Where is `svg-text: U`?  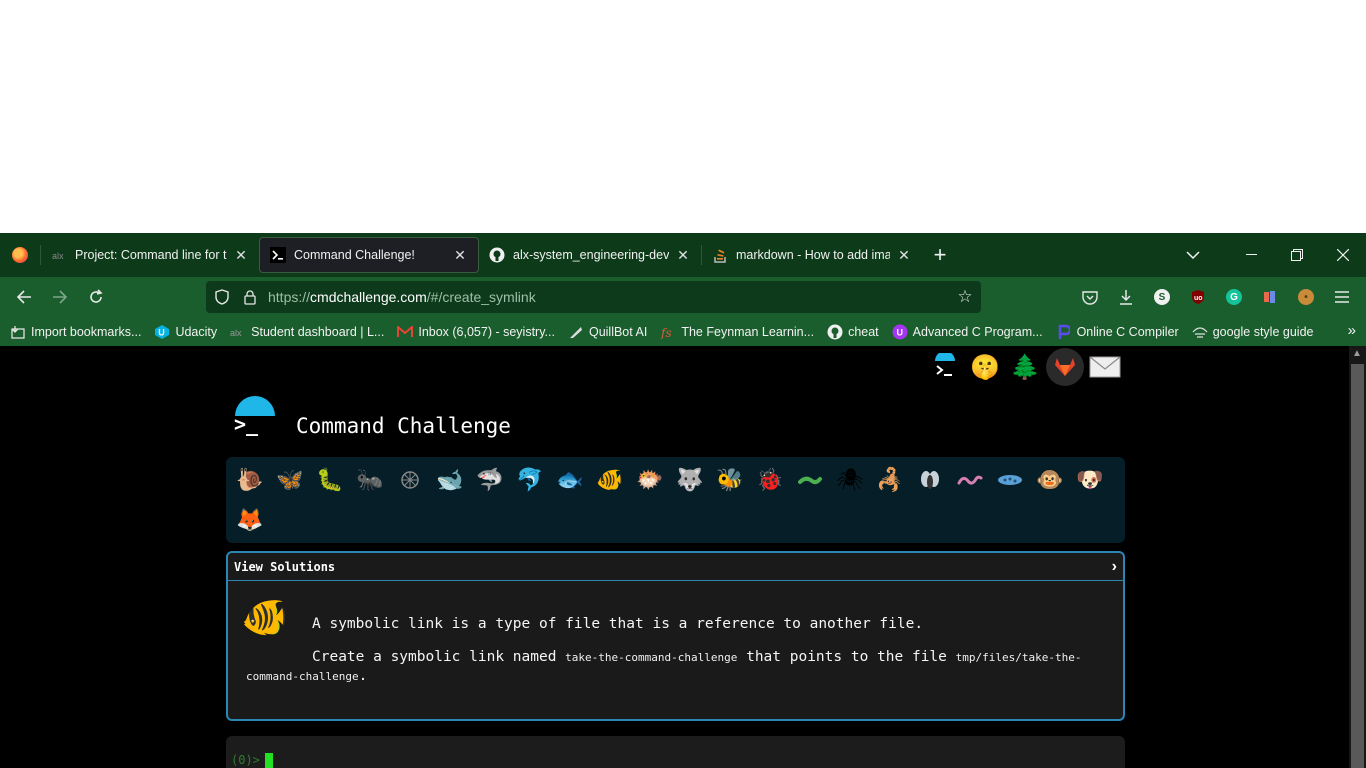 svg-text: U is located at coordinates (899, 332).